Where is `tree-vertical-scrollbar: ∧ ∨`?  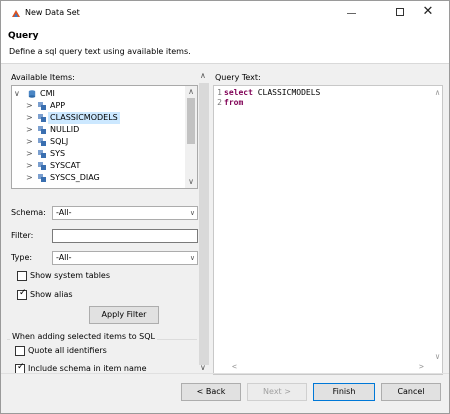 tree-vertical-scrollbar: ∧ ∨ is located at coordinates (191, 137).